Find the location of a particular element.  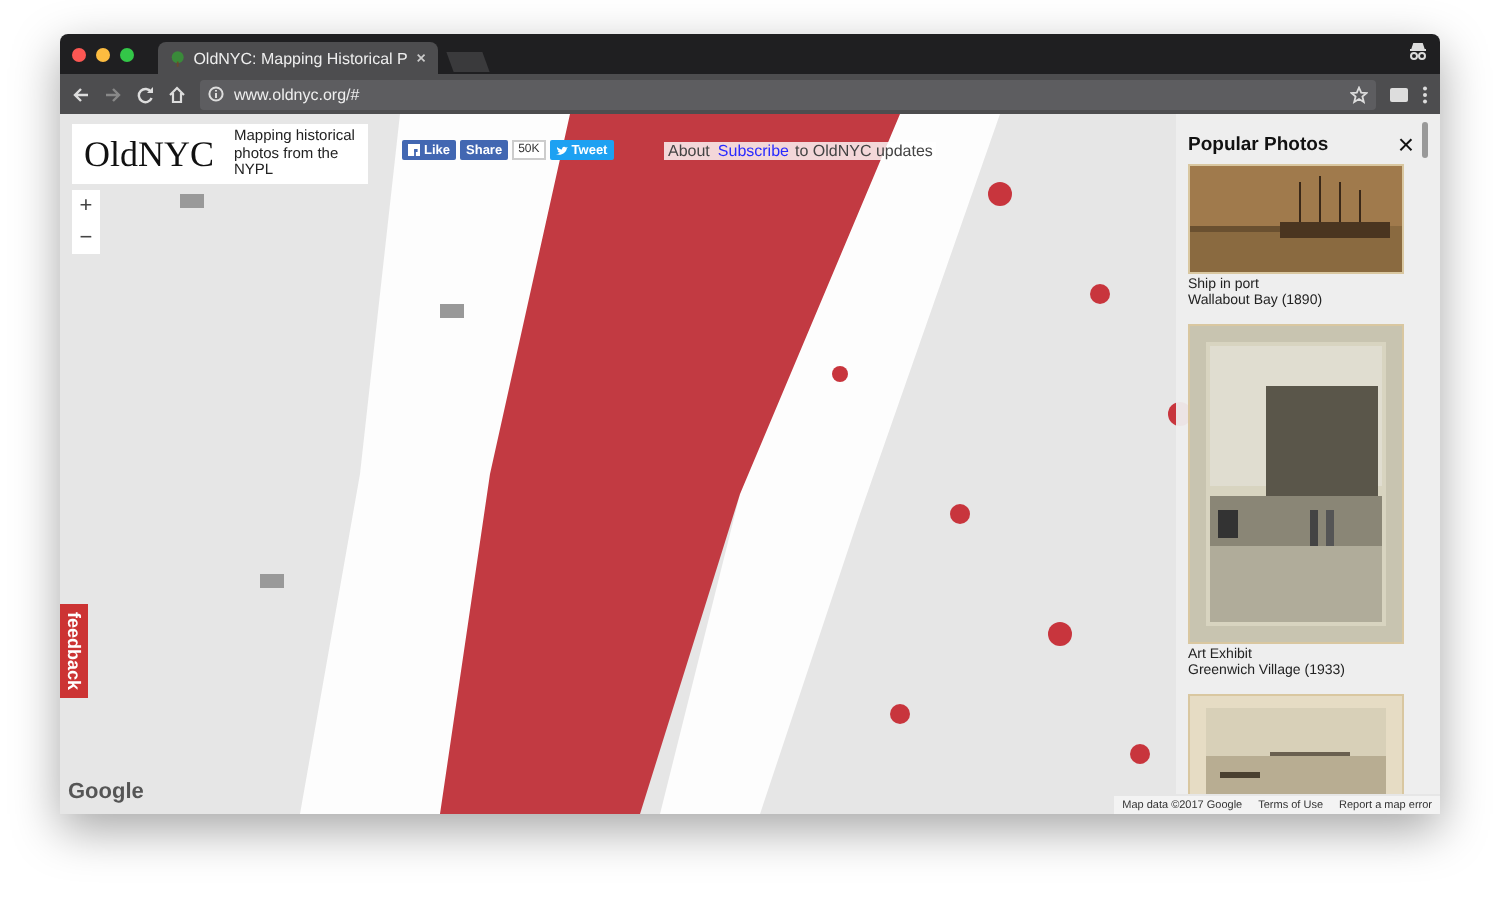

close-button: × is located at coordinates (1405, 144).